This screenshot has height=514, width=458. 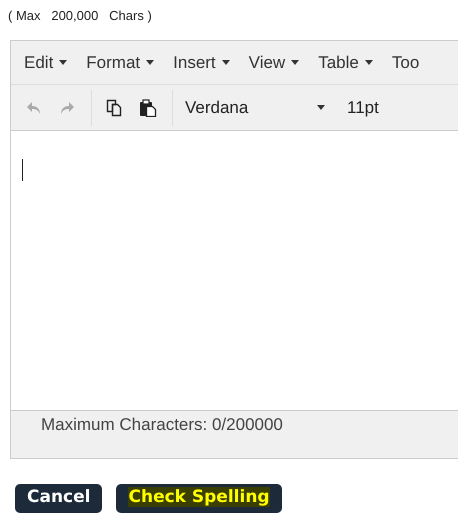 I want to click on character-limit-text: ( Max 200,000 Chars ), so click(x=80, y=15).